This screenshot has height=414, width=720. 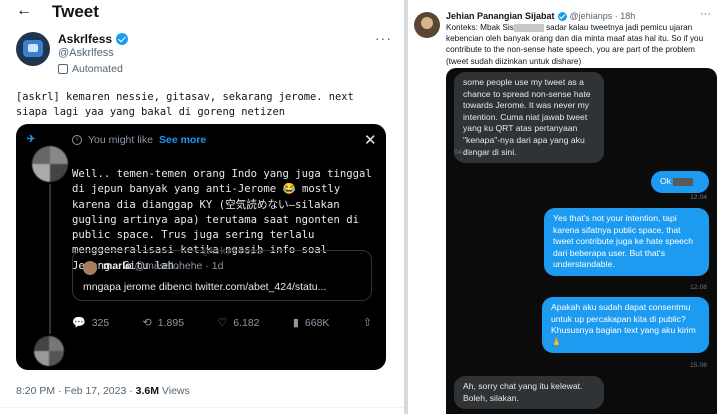 I want to click on tweet-topbar: ← Tweet, so click(x=202, y=13).